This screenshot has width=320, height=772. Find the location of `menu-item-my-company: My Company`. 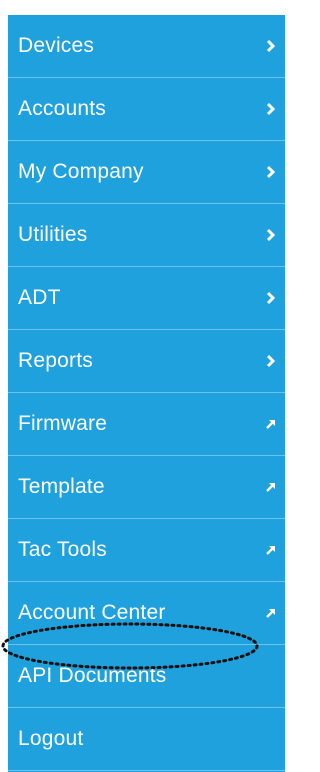

menu-item-my-company: My Company is located at coordinates (146, 172).